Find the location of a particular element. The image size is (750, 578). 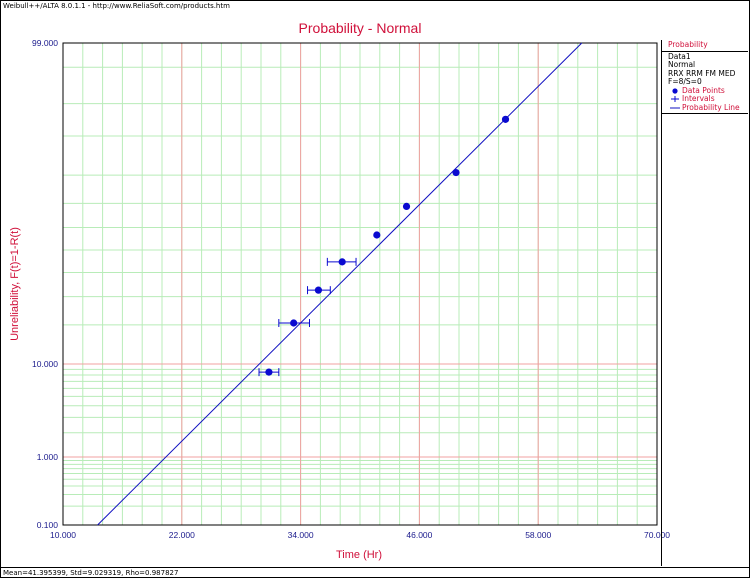

y-axis-label: Unreliability, F(t)=1-R(t) is located at coordinates (15, 284).